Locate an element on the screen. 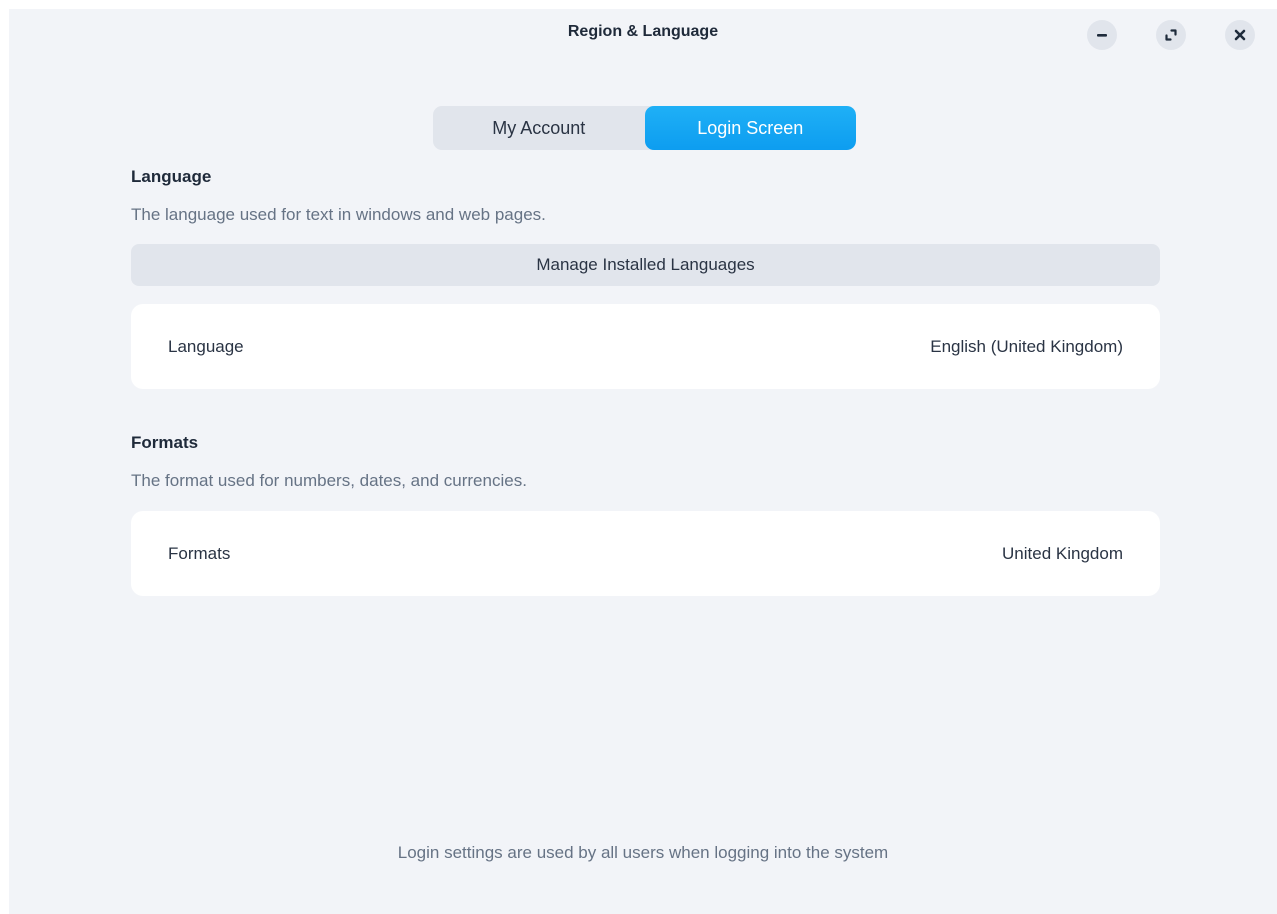 The image size is (1277, 914). language-row-value: English (United Kingdom) is located at coordinates (1026, 346).